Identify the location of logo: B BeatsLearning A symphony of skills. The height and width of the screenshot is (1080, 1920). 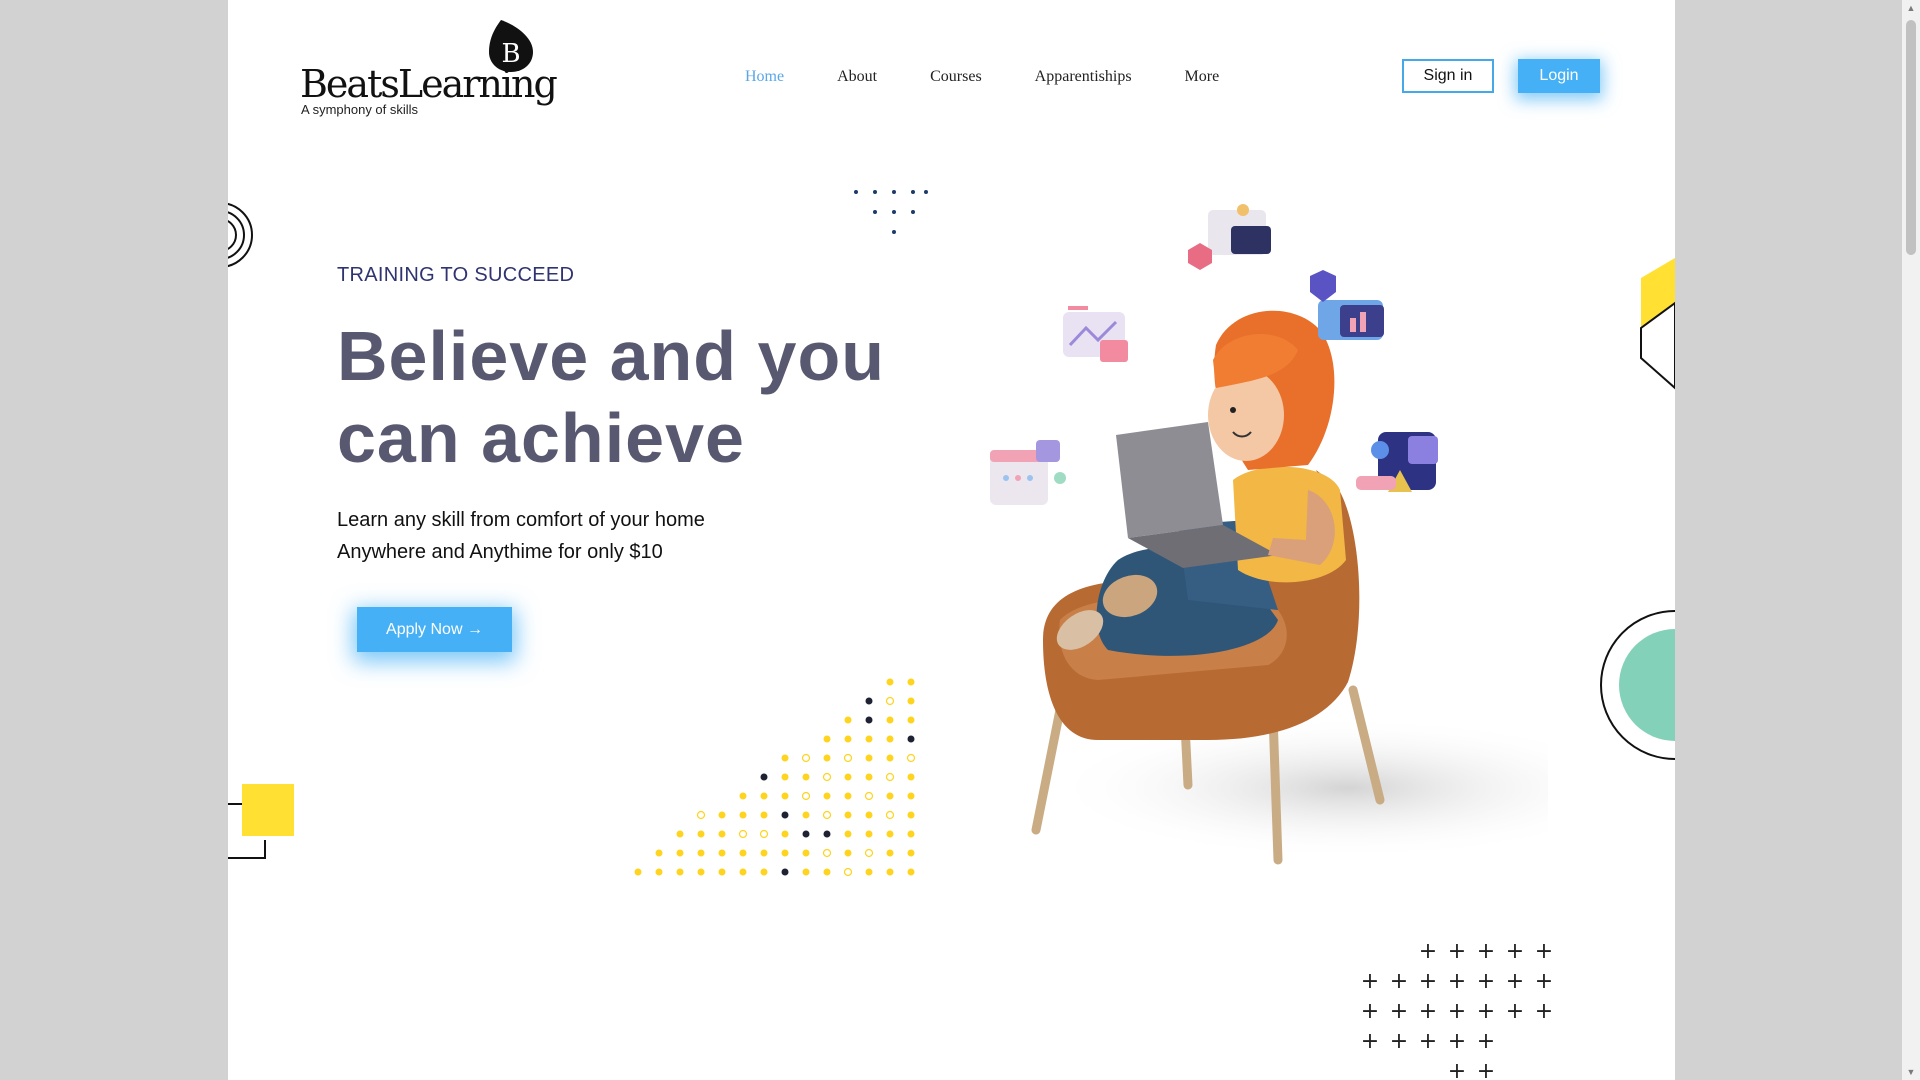
(429, 70).